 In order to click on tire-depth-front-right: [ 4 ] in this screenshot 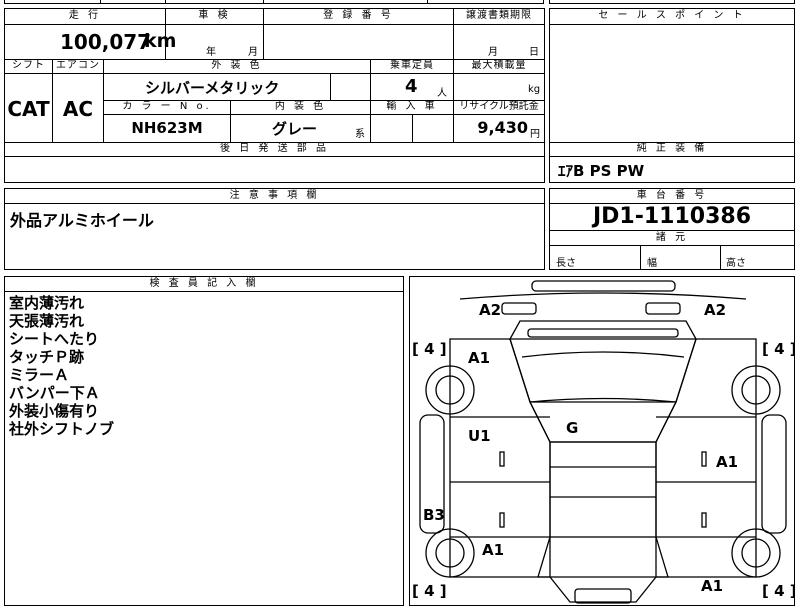, I will do `click(778, 349)`.